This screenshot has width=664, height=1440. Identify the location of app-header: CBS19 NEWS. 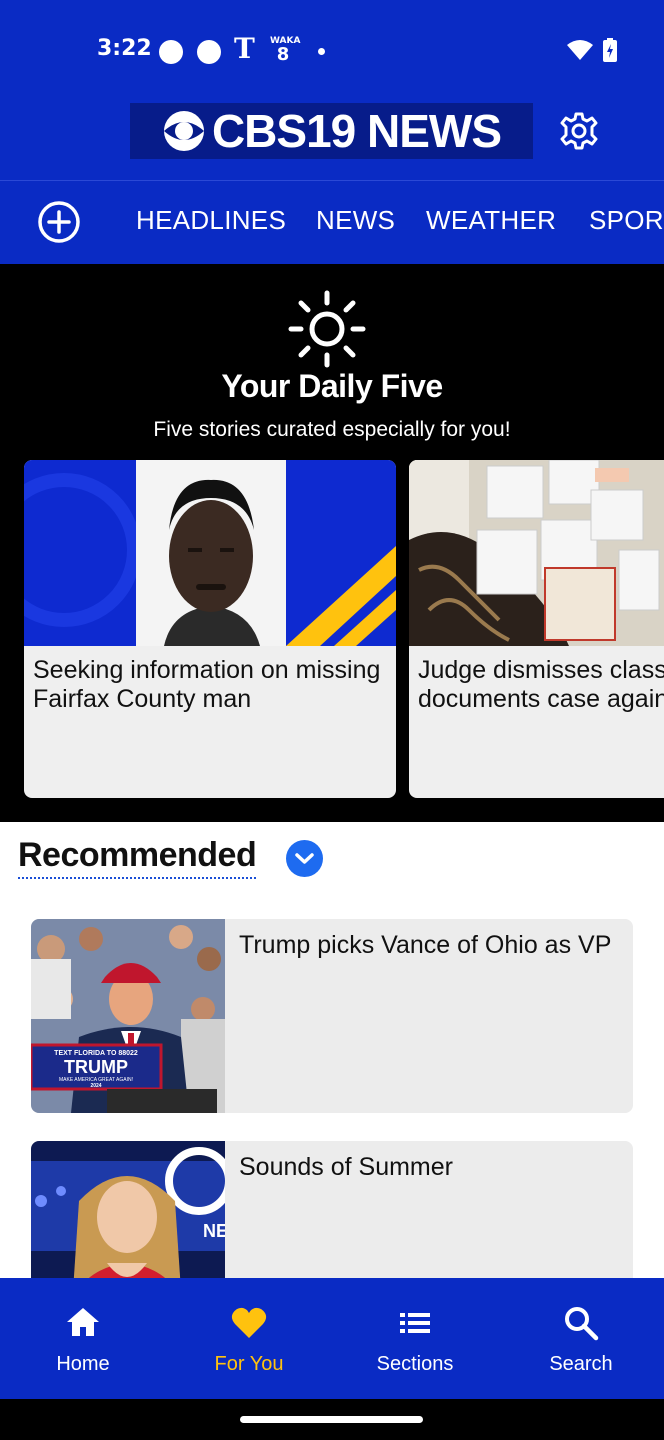
(332, 140).